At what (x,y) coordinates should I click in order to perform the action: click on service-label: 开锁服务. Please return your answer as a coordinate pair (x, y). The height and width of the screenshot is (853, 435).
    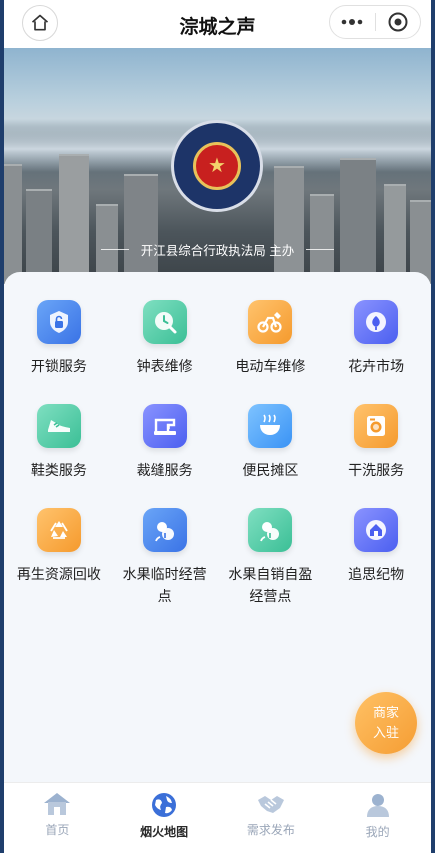
    Looking at the image, I should click on (58, 366).